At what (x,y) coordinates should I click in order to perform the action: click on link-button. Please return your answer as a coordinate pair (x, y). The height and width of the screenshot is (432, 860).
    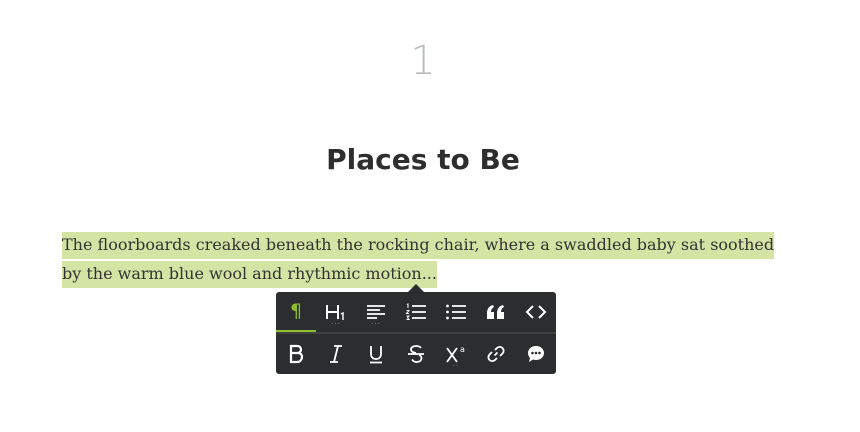
    Looking at the image, I should click on (496, 354).